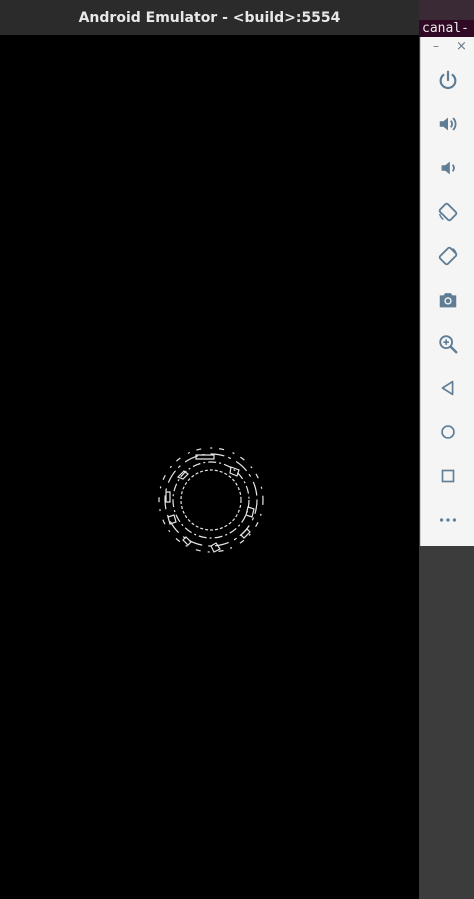 This screenshot has width=474, height=899. I want to click on toolbar-header: – ×, so click(447, 48).